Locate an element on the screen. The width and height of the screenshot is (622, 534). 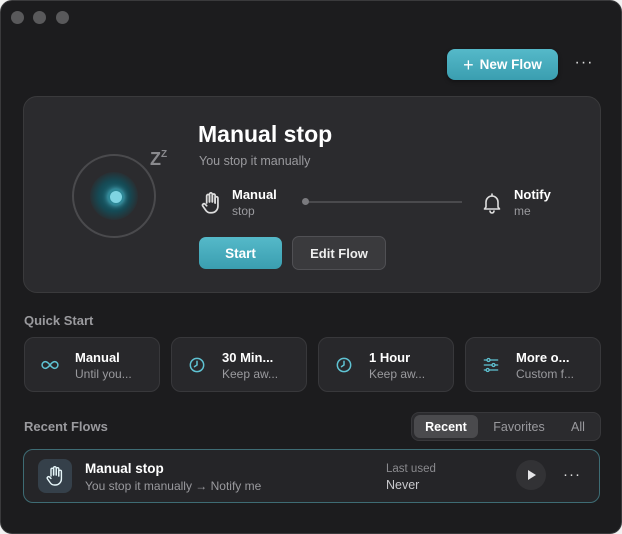
title-bar is located at coordinates (311, 18).